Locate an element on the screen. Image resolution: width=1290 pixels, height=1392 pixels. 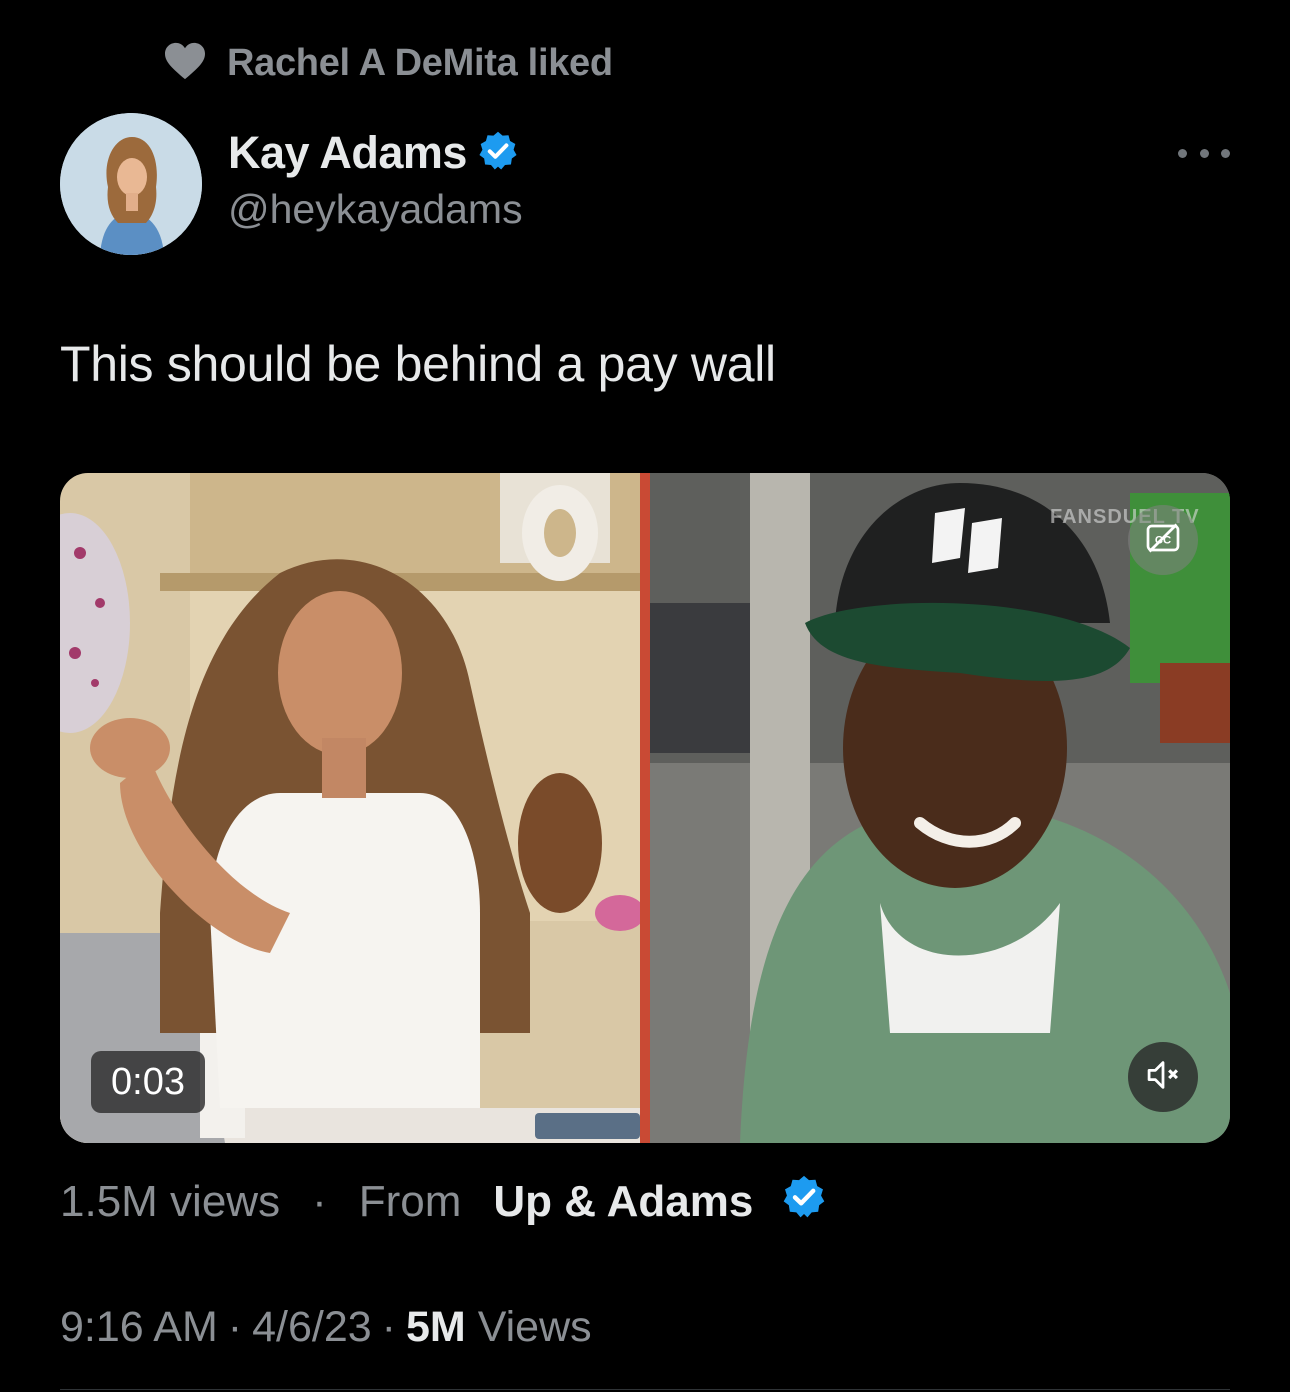
heart-icon is located at coordinates (185, 63).